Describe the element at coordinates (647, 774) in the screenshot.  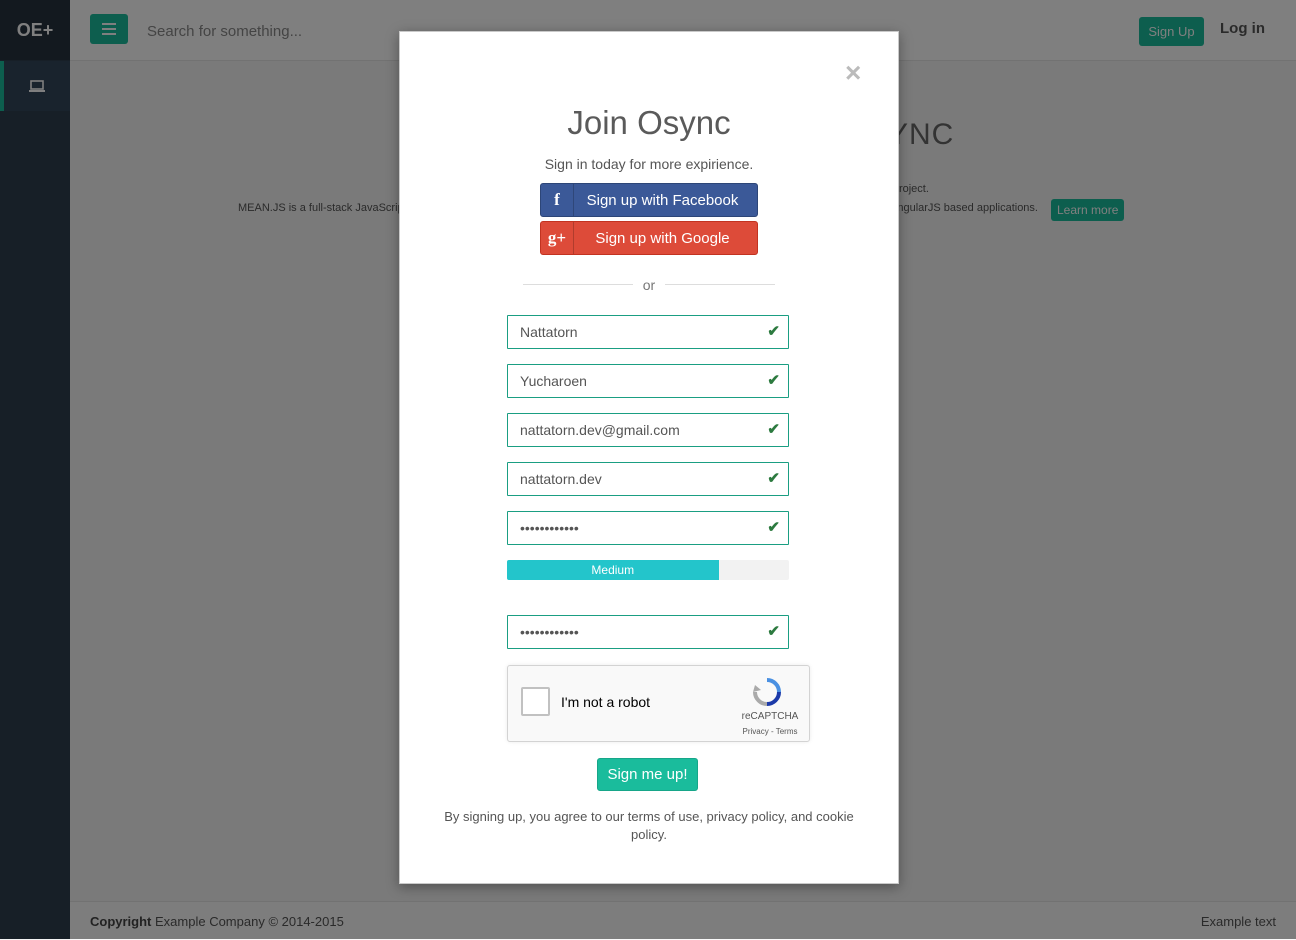
I see `sign-me-up-button: Sign me up!` at that location.